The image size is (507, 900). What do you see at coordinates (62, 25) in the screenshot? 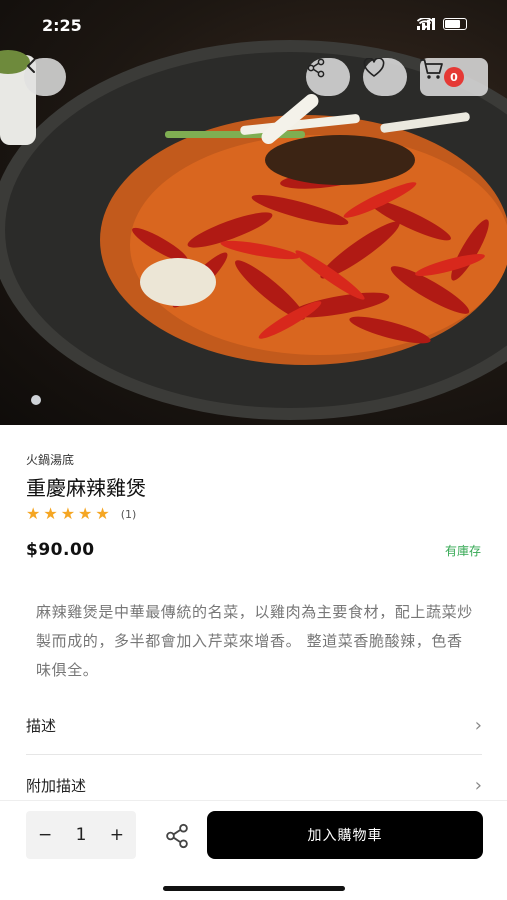
I see `status-time: 2:25` at bounding box center [62, 25].